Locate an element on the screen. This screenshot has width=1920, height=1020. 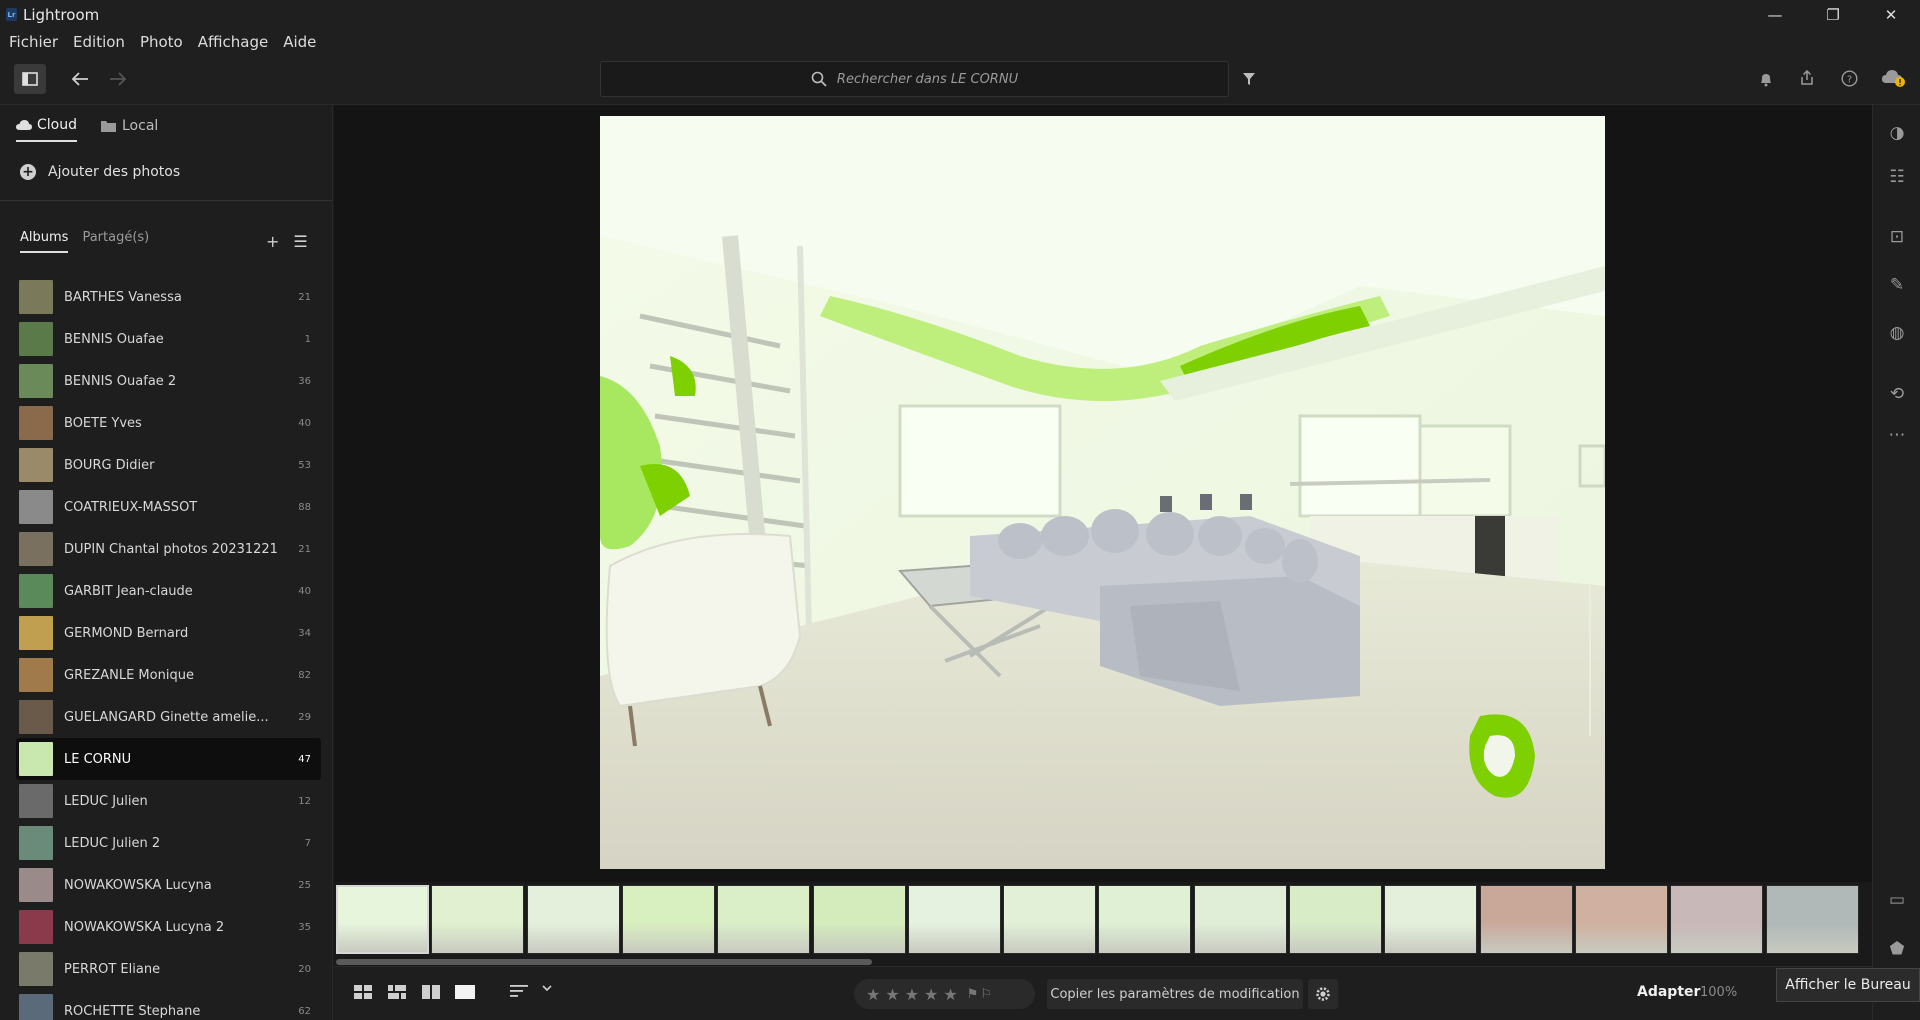
album-row: LEDUC Julien 12 is located at coordinates (168, 801).